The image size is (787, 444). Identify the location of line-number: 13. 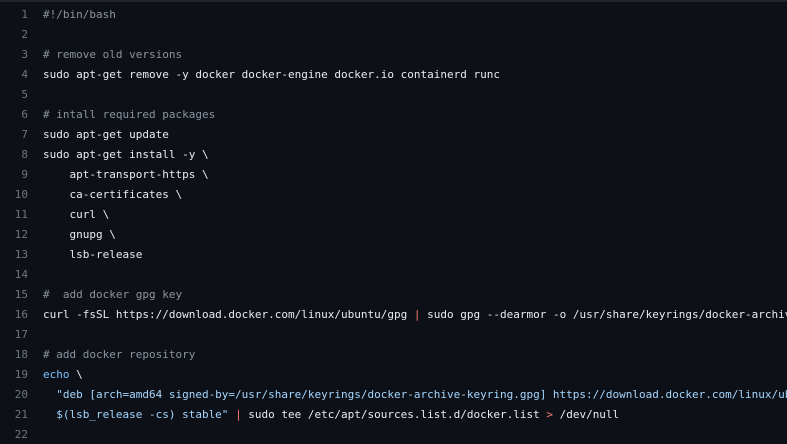
(14, 254).